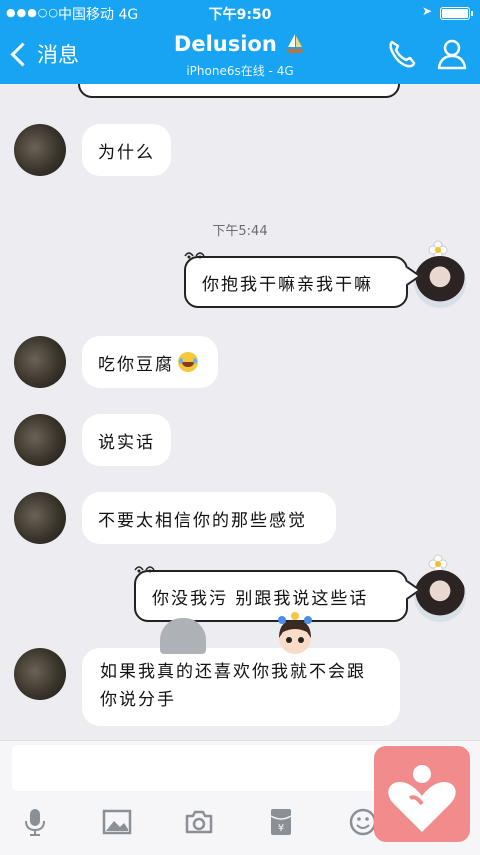  Describe the element at coordinates (456, 13) in the screenshot. I see `battery-icon` at that location.